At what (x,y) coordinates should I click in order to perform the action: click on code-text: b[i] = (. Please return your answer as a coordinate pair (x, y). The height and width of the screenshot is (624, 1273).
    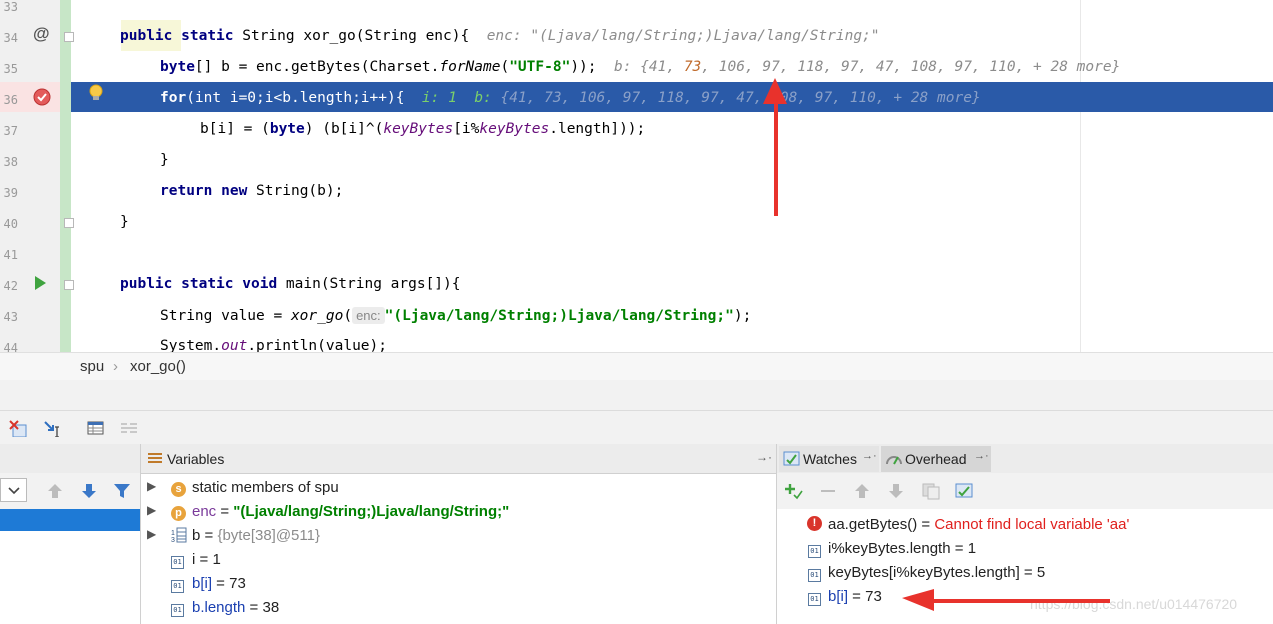
    Looking at the image, I should click on (235, 129).